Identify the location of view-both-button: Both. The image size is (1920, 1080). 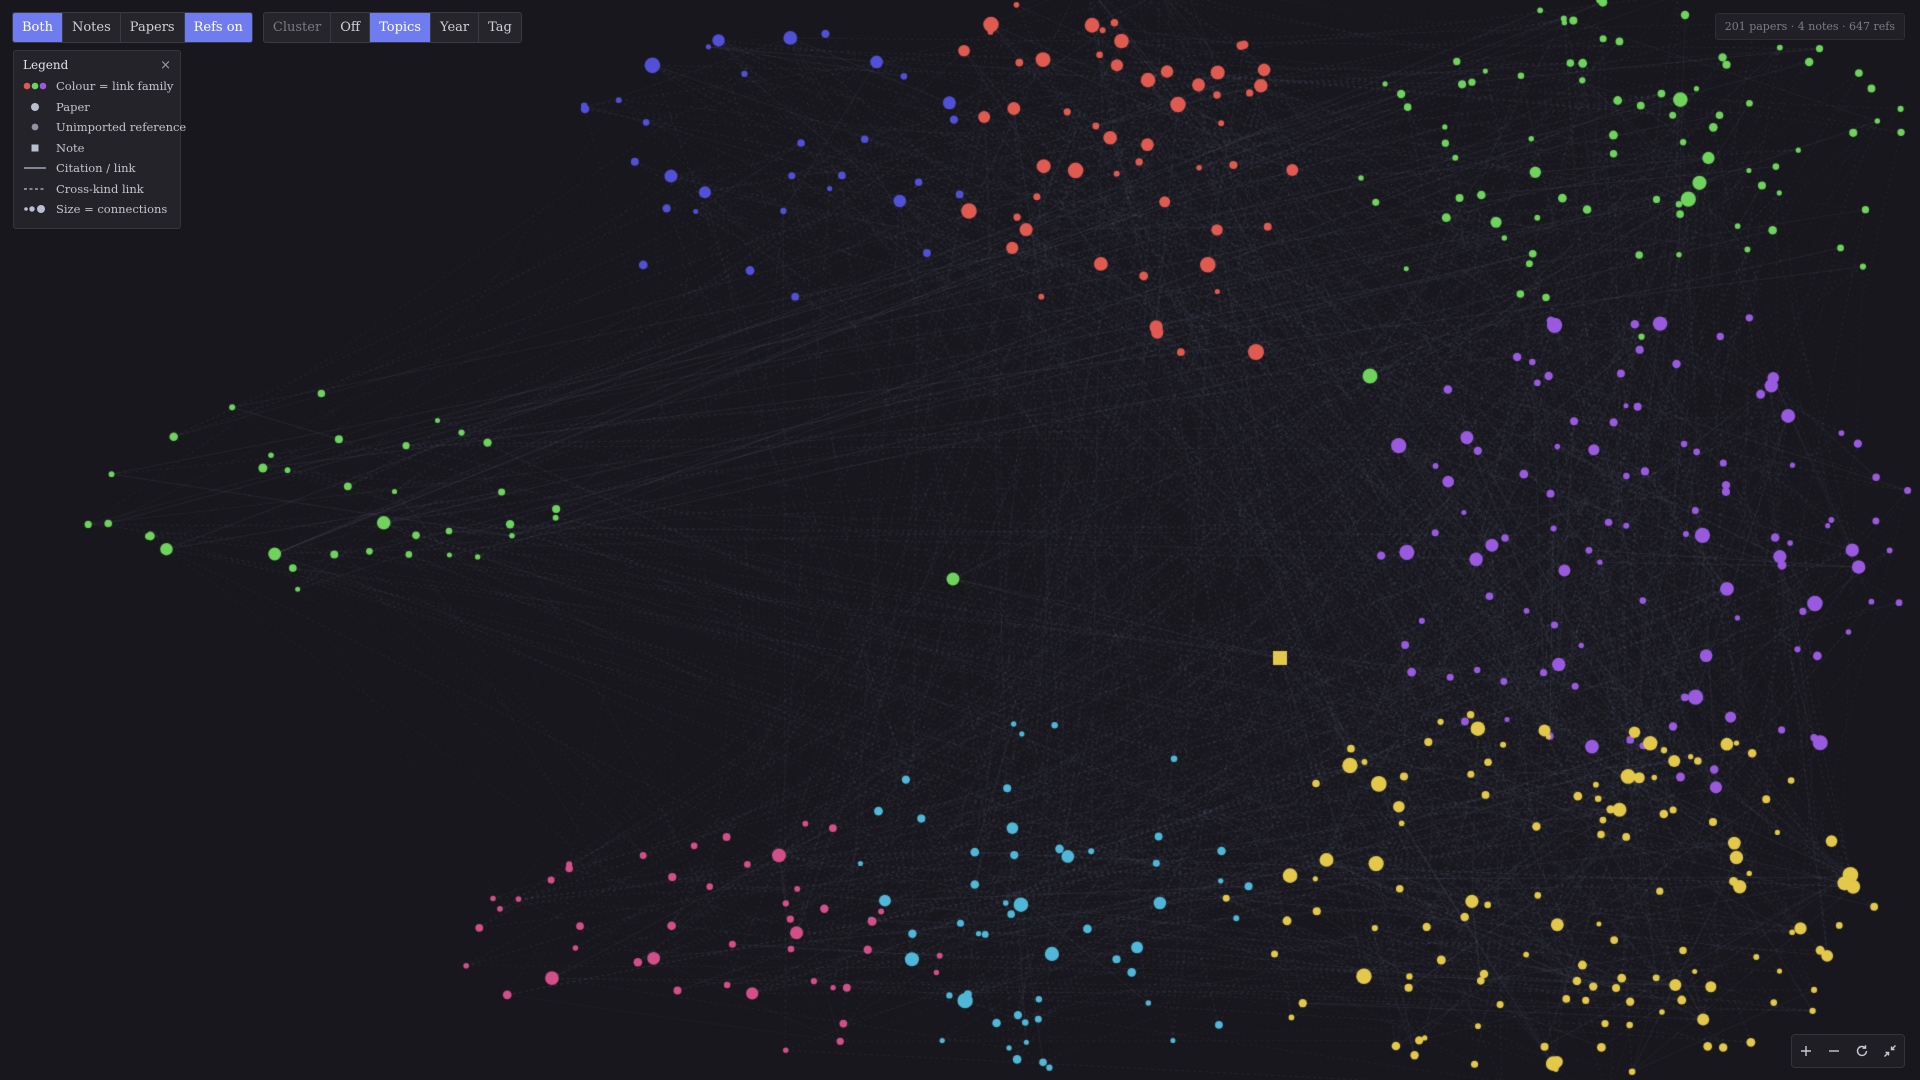
(38, 27).